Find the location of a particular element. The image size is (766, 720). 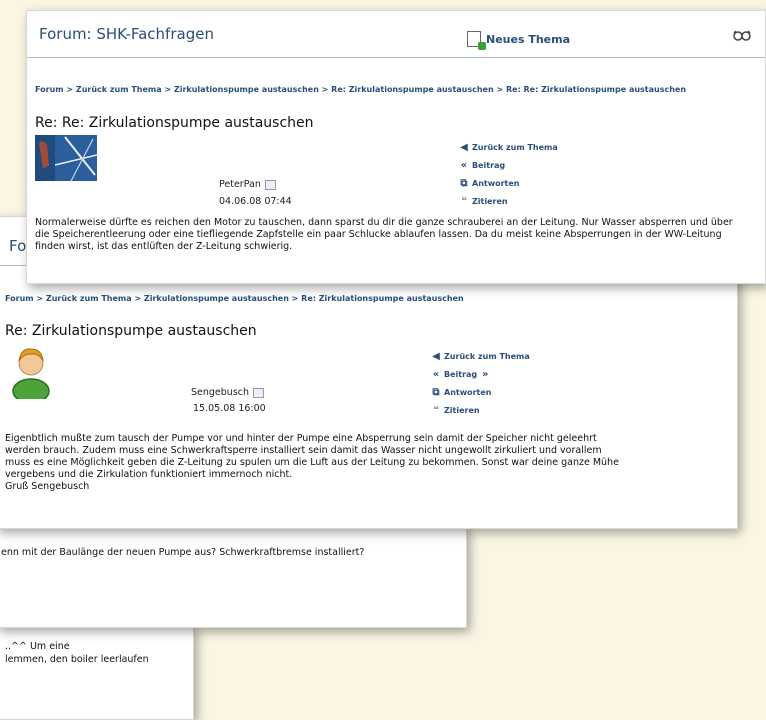

author-name: Sengebusch is located at coordinates (228, 392).